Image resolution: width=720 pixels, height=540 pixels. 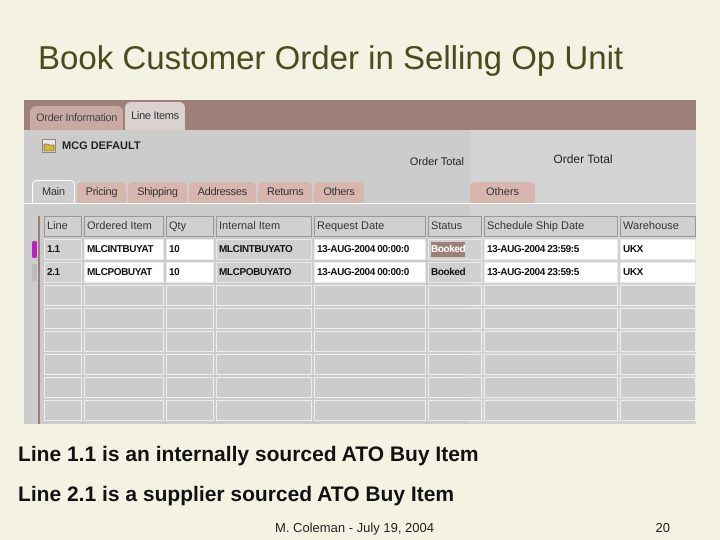 What do you see at coordinates (658, 226) in the screenshot?
I see `column-header: Warehouse` at bounding box center [658, 226].